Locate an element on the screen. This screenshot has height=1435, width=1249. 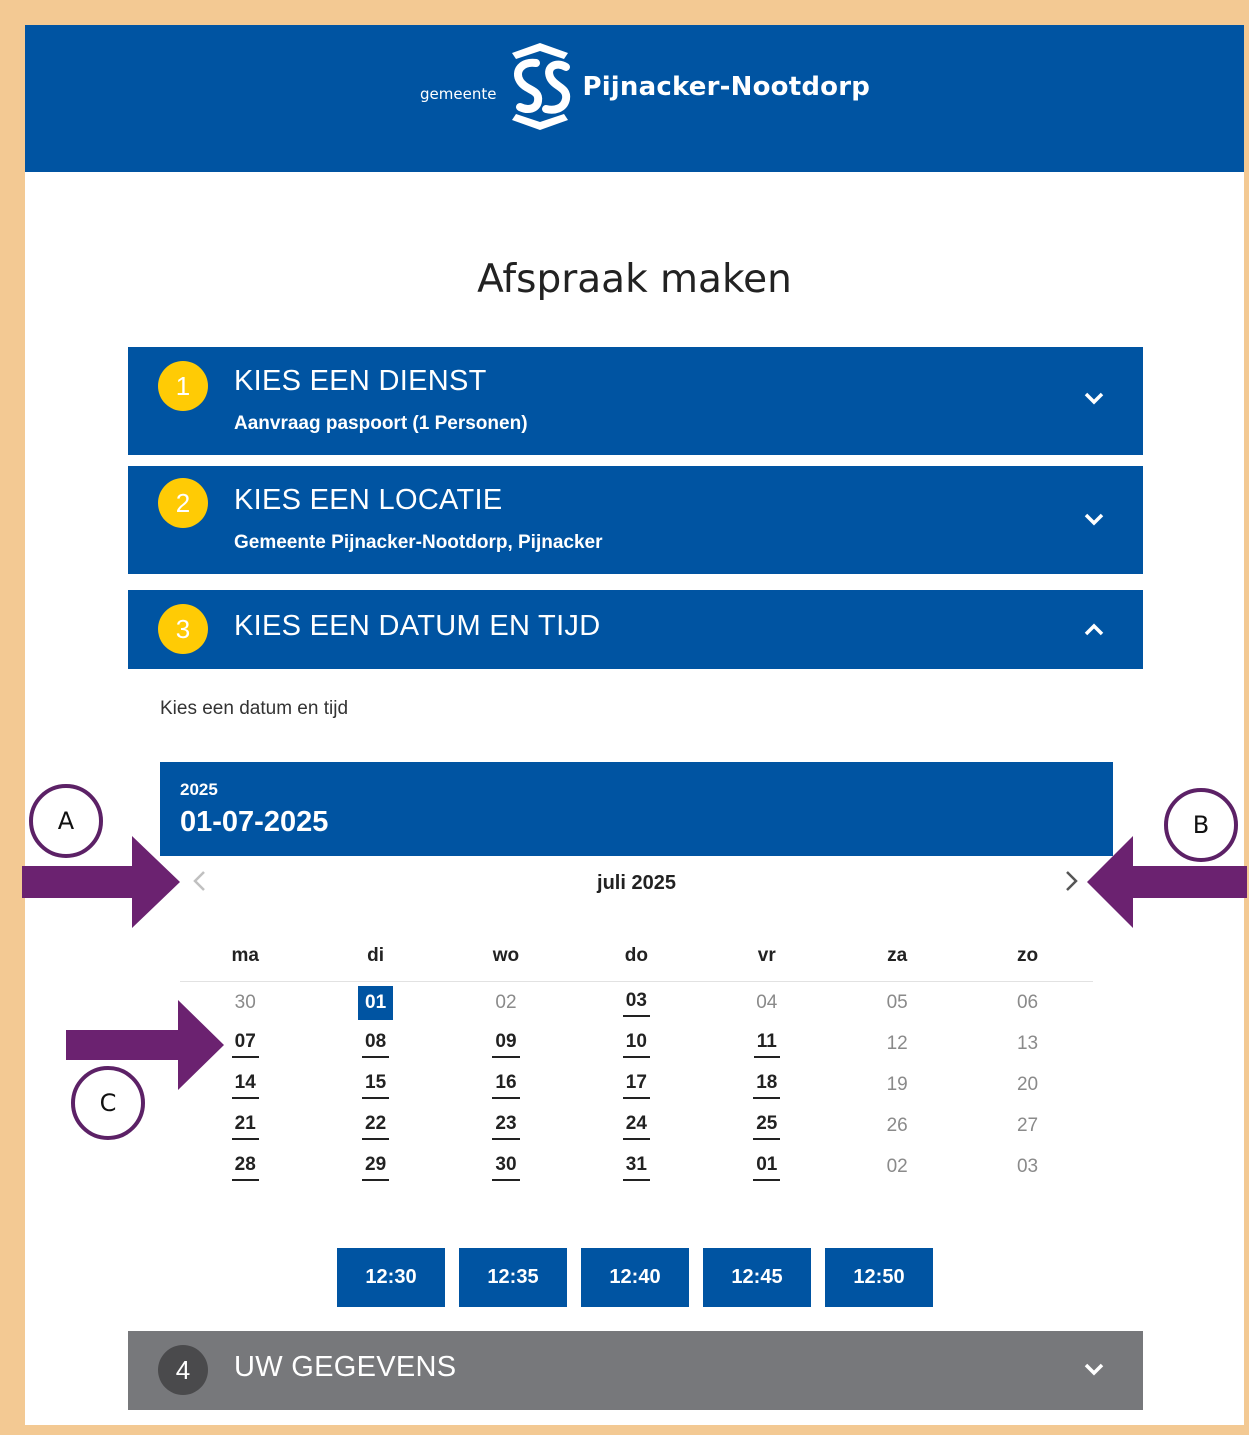
calendar-week-row: 28 29 30 31 01 02 03 is located at coordinates (636, 1166).